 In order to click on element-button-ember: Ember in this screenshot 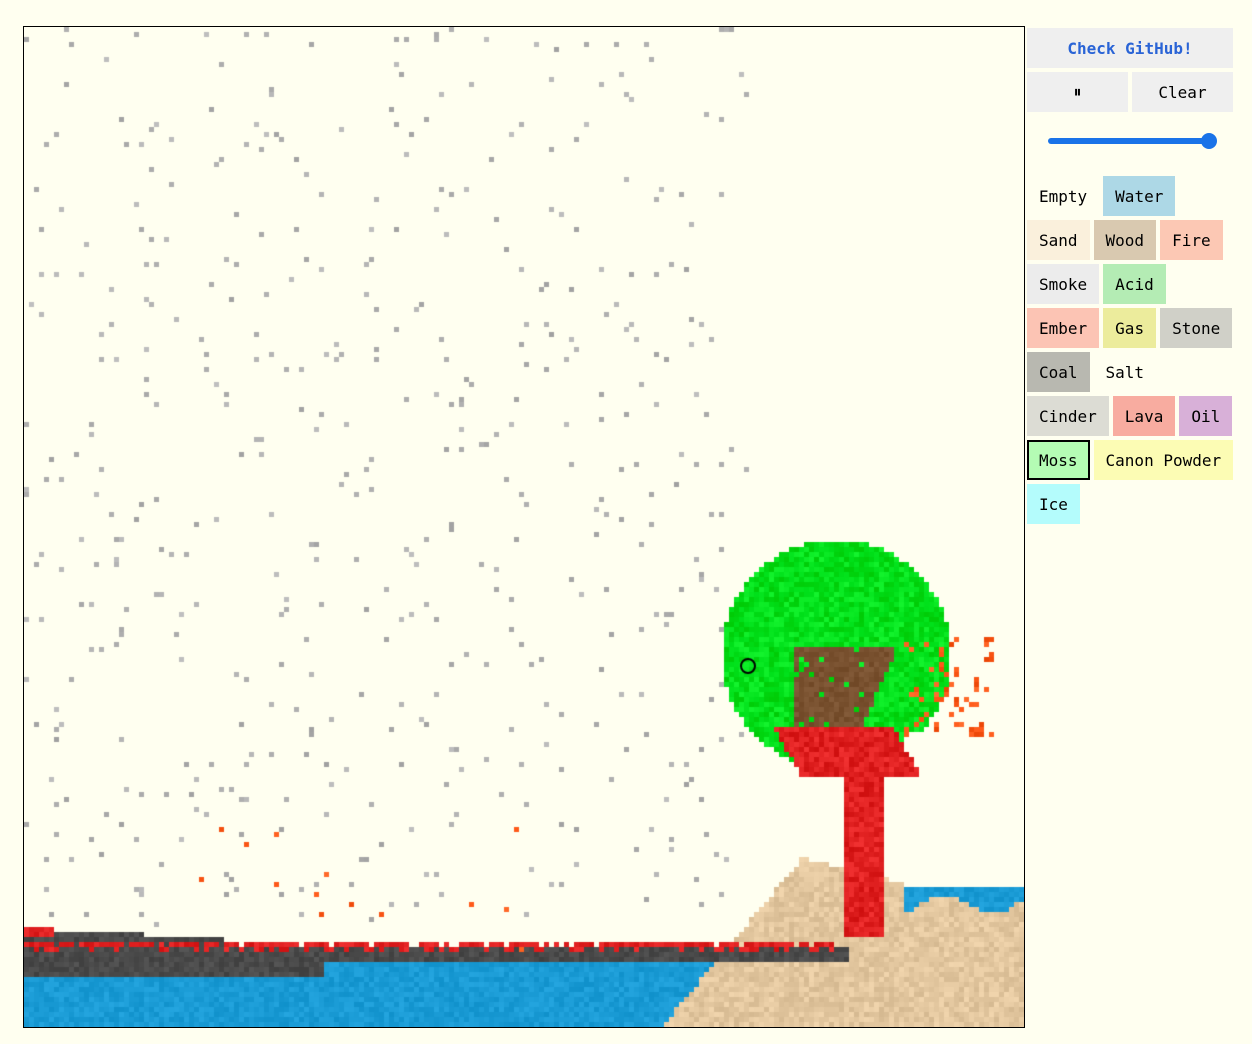, I will do `click(1063, 328)`.